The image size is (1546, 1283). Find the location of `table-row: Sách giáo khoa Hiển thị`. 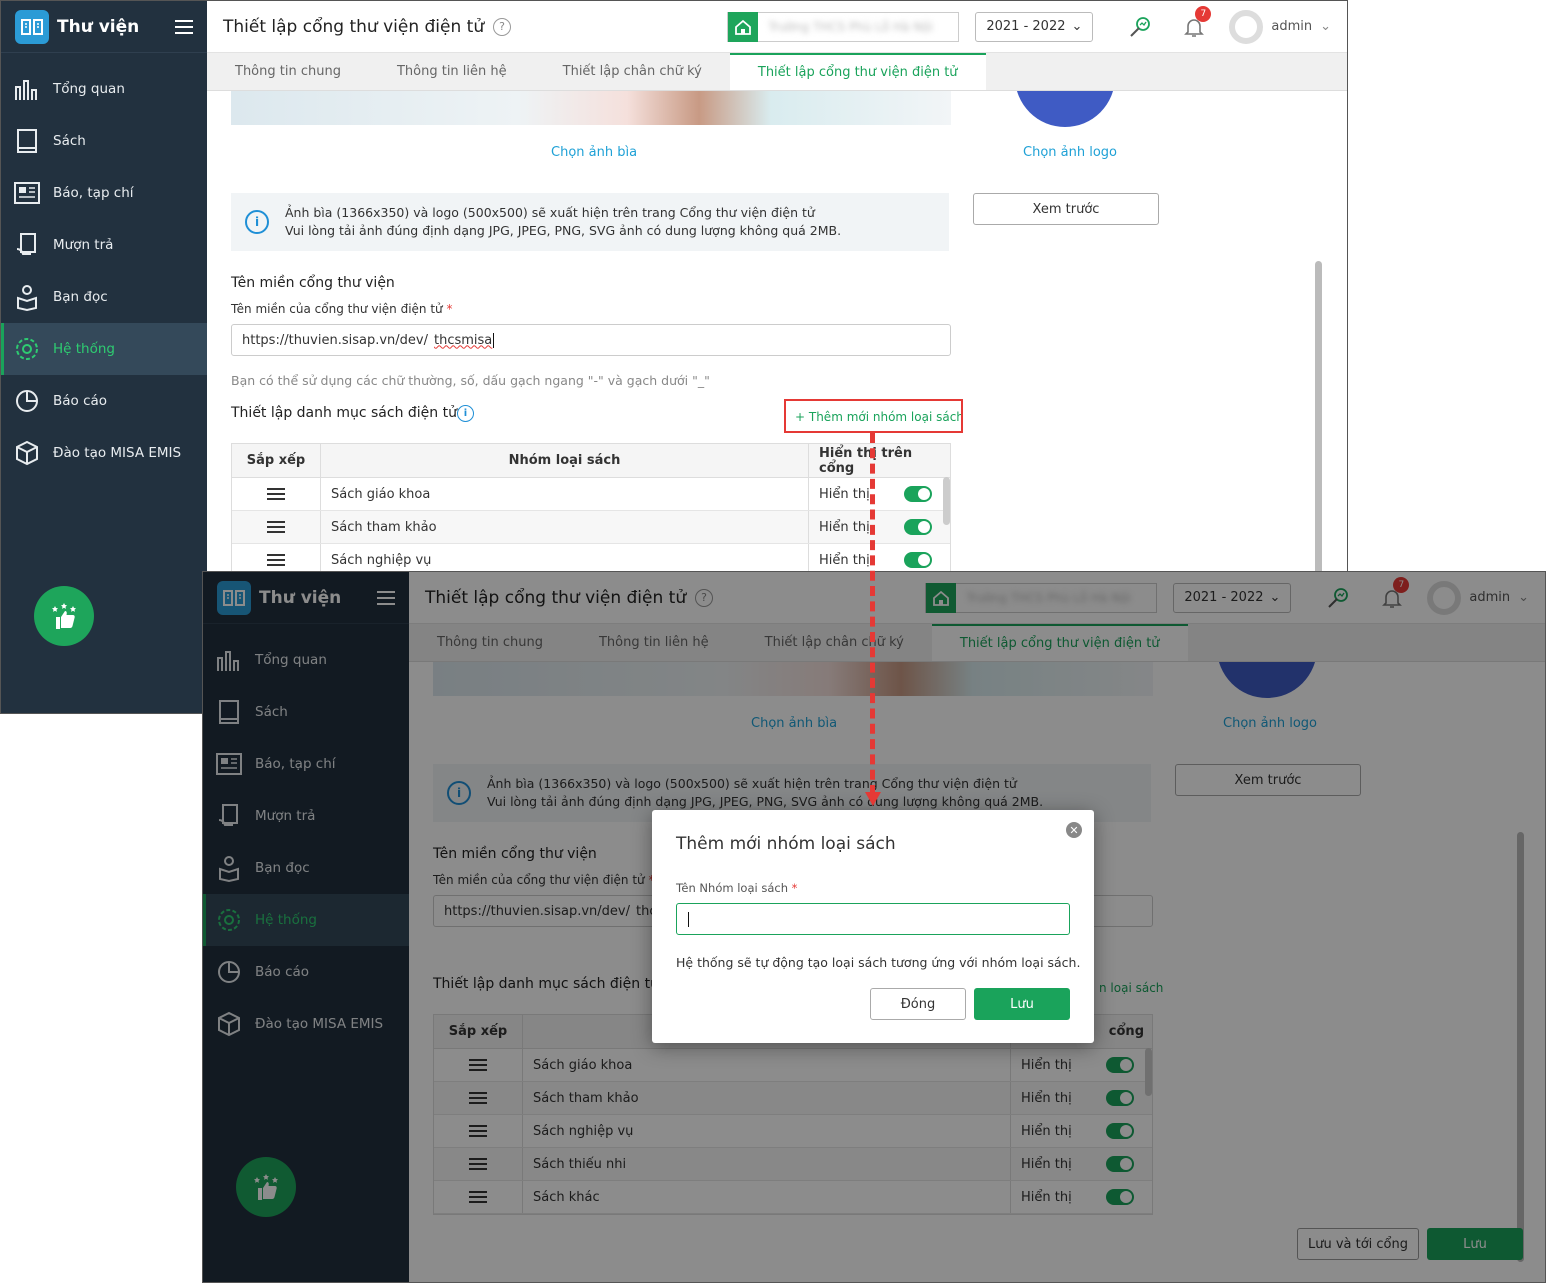

table-row: Sách giáo khoa Hiển thị is located at coordinates (591, 494).